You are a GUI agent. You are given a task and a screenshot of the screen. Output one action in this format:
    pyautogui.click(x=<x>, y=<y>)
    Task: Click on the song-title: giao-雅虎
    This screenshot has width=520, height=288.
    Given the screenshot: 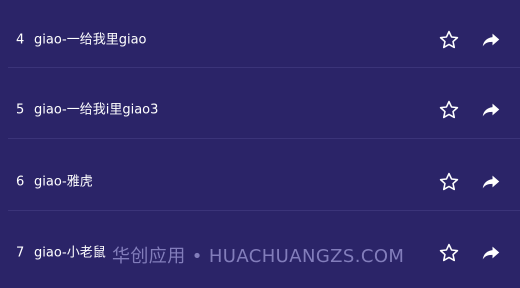 What is the action you would take?
    pyautogui.click(x=63, y=181)
    